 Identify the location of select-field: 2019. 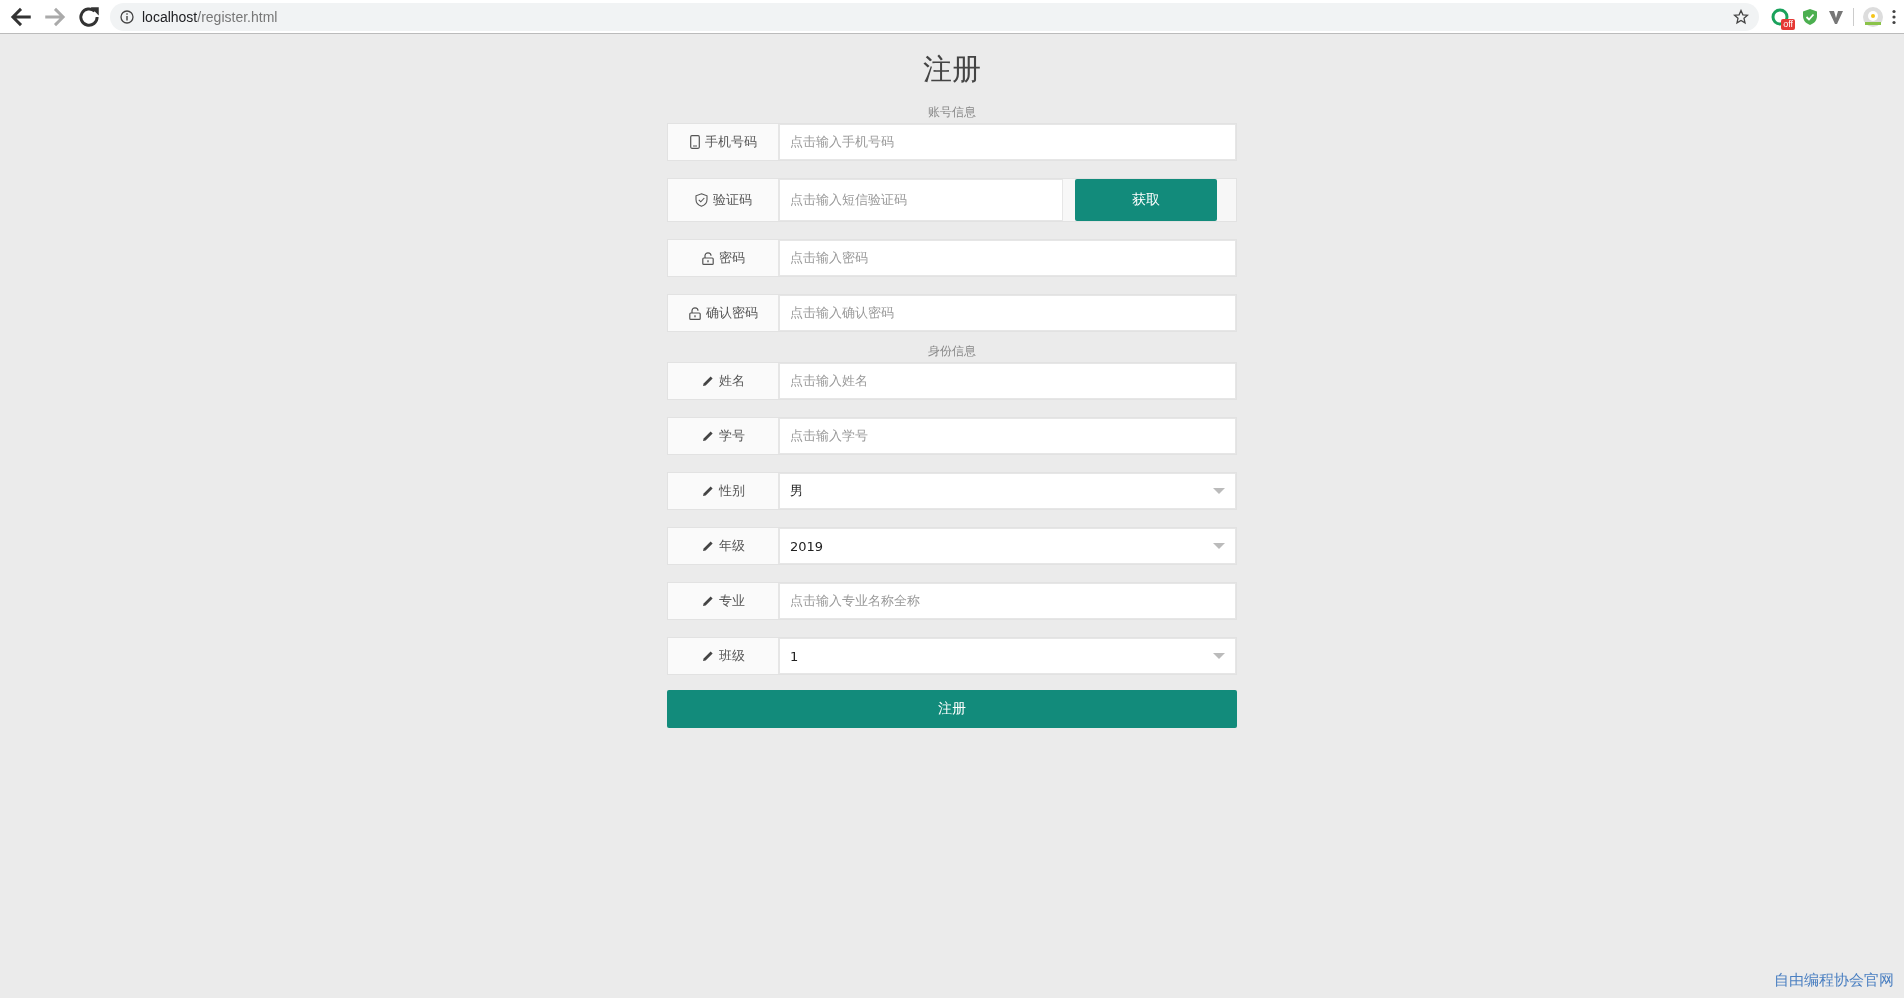
(1007, 546).